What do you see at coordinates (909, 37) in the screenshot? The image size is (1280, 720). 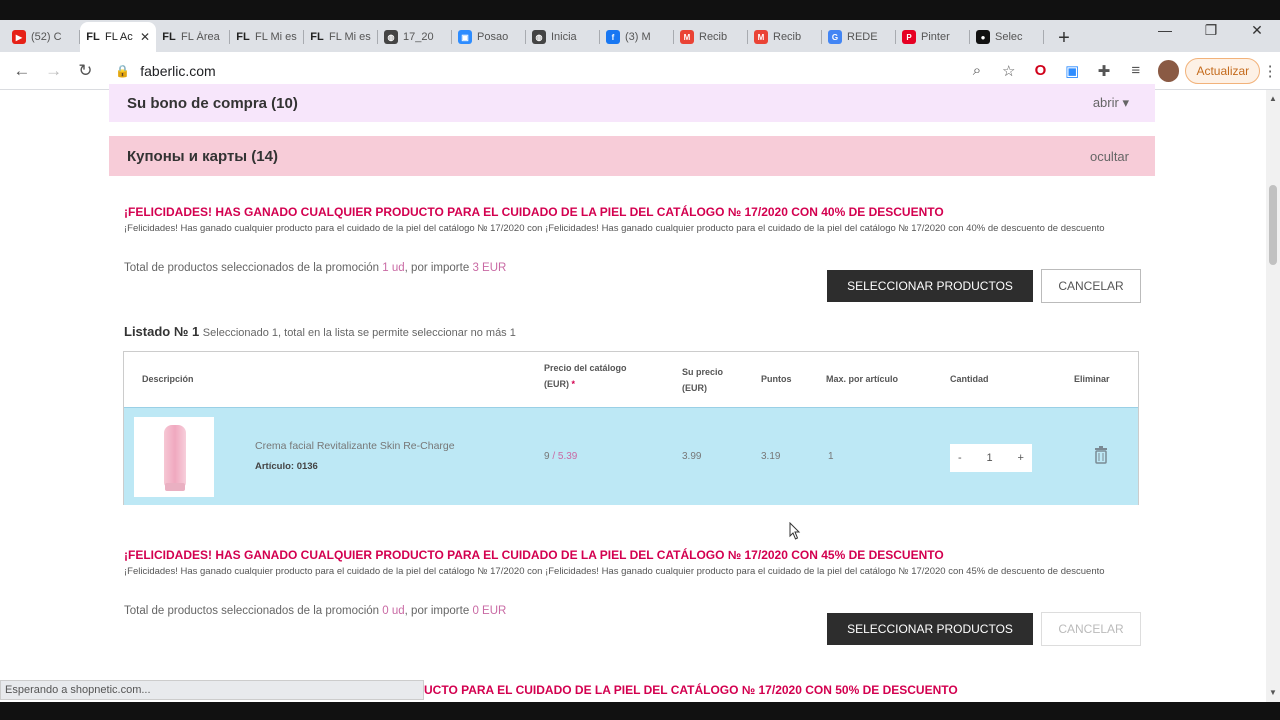 I see `pinterest-icon: P` at bounding box center [909, 37].